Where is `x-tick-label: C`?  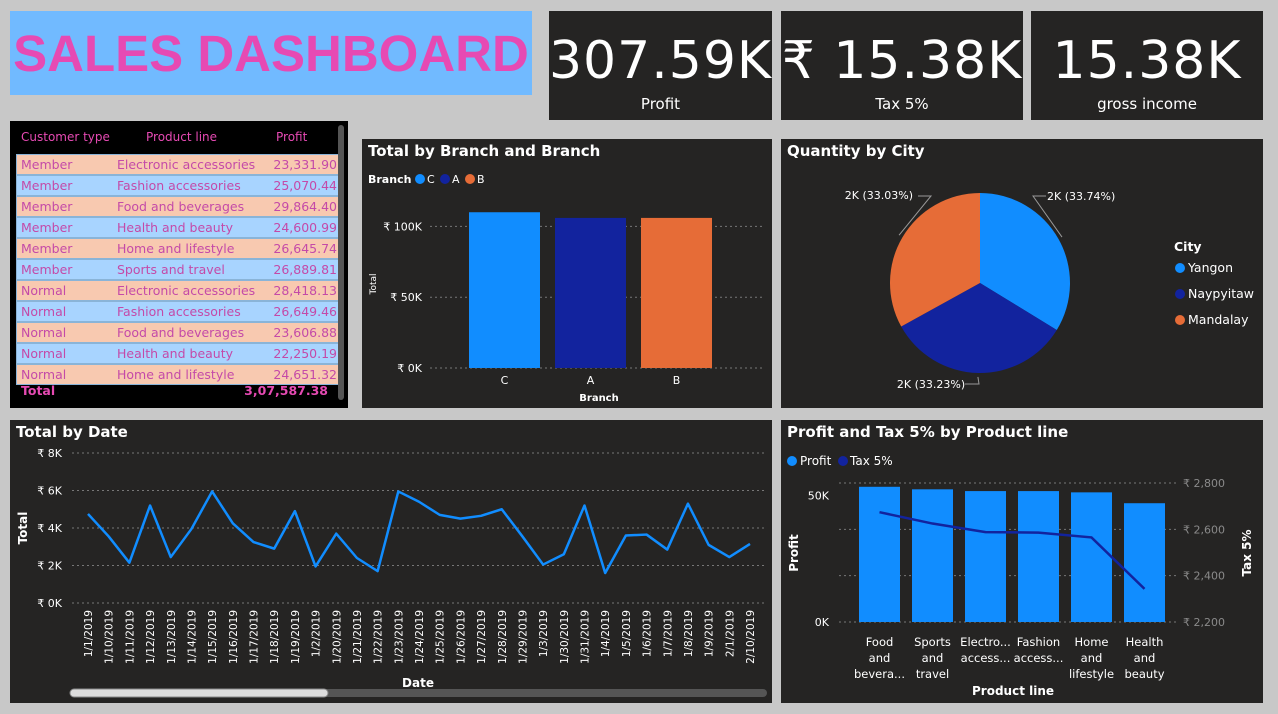 x-tick-label: C is located at coordinates (505, 380).